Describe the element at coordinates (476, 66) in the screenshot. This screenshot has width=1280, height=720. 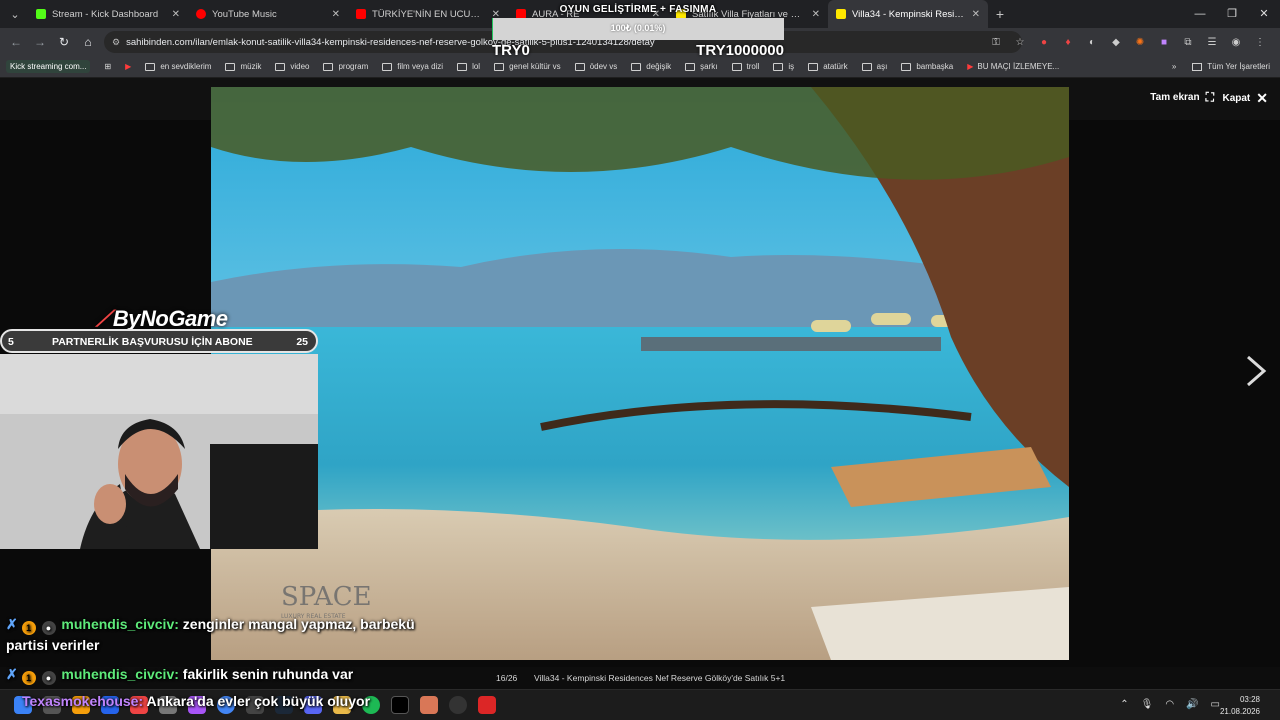
I see `bookmark-label: lol` at that location.